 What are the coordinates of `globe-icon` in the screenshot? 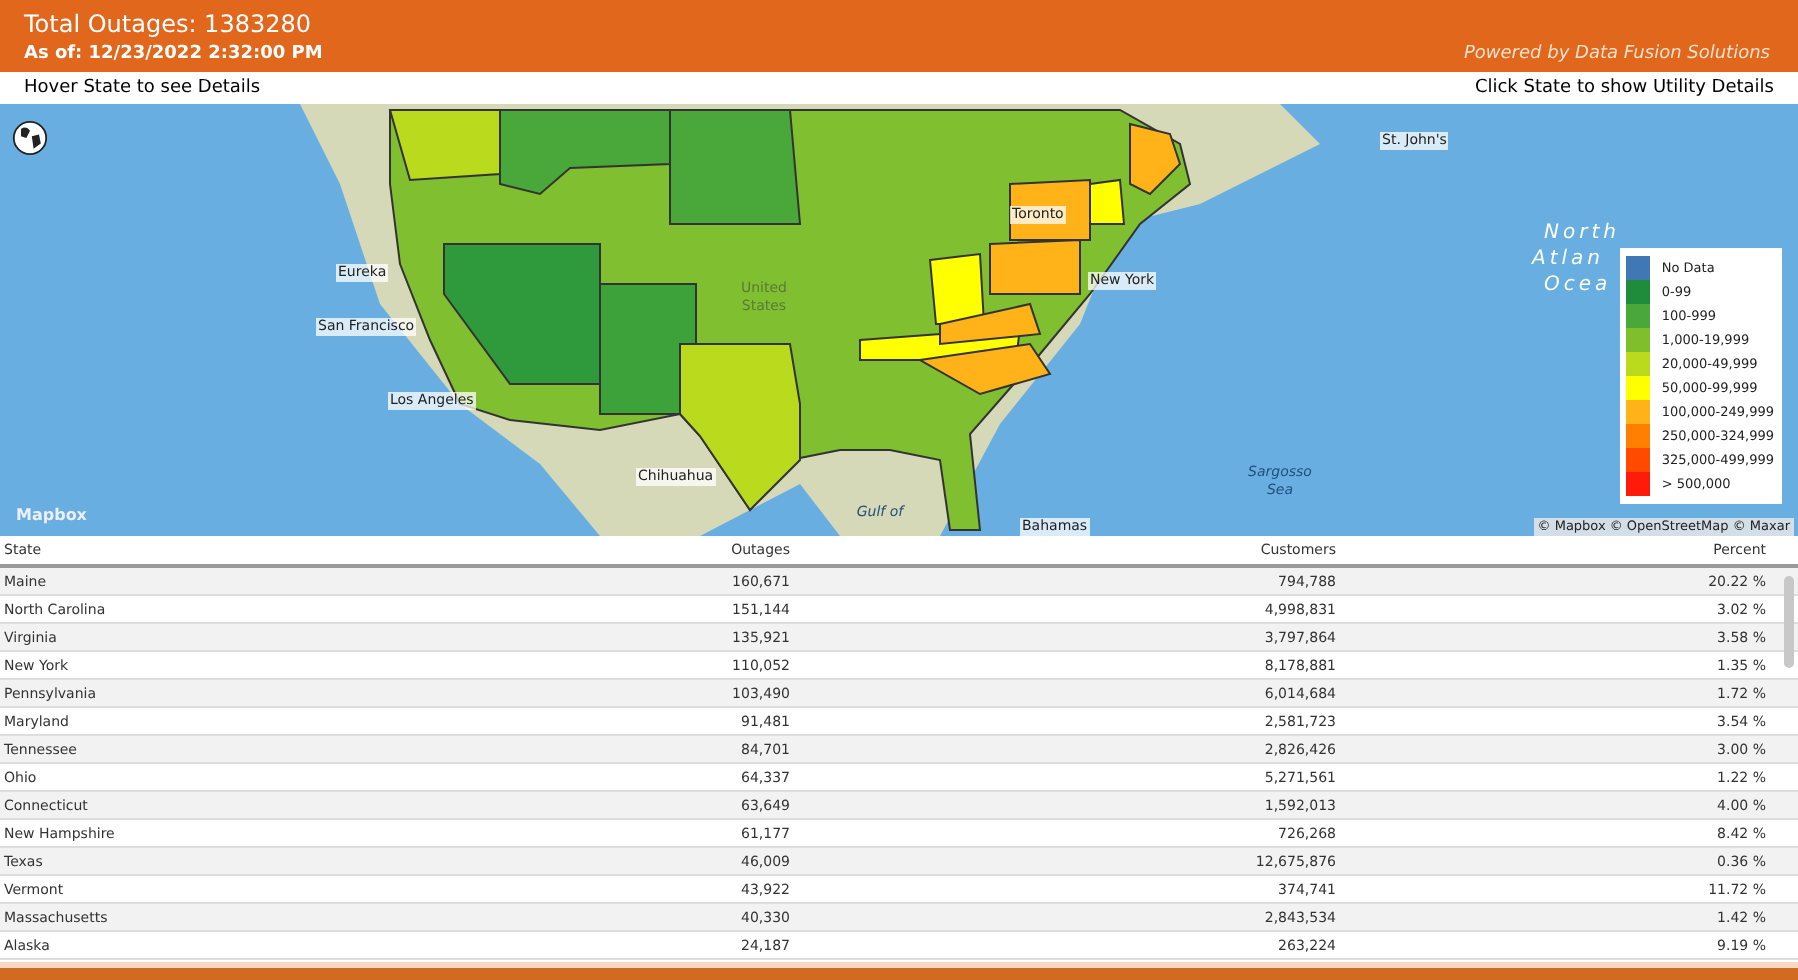 It's located at (30, 138).